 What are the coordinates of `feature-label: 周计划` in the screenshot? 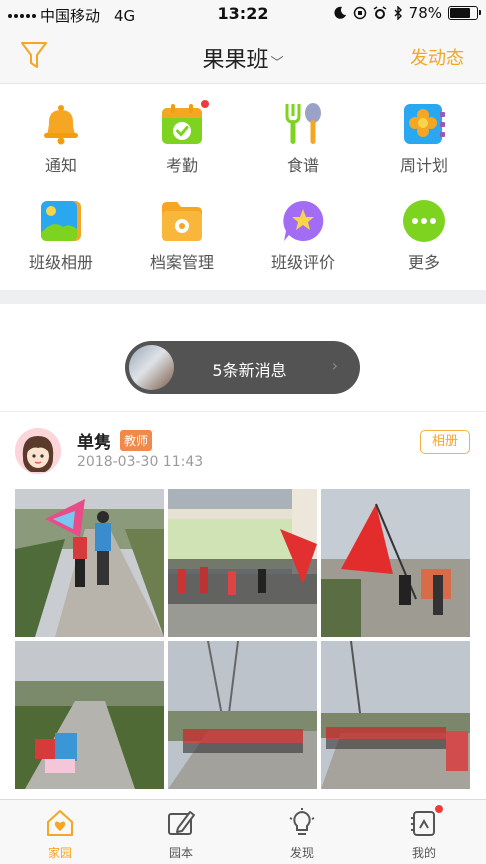 It's located at (423, 165).